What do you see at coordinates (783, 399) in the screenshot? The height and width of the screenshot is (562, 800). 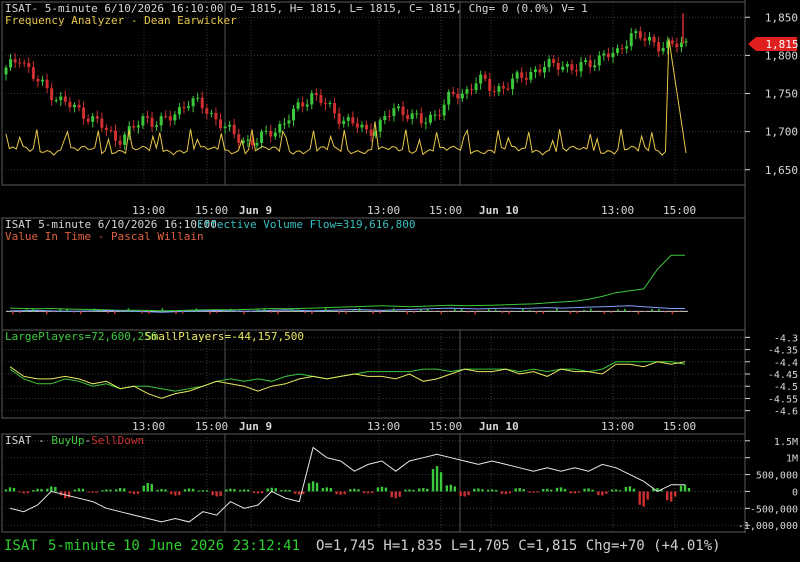 I see `y-tick-label-players: -4.55` at bounding box center [783, 399].